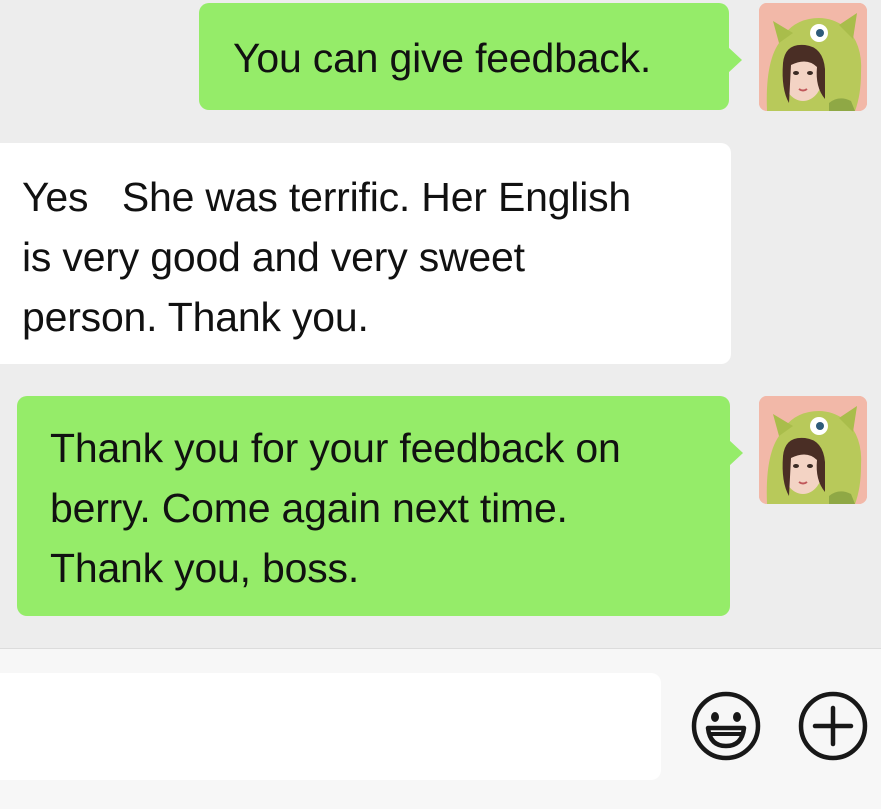 This screenshot has height=809, width=881. Describe the element at coordinates (309, 508) in the screenshot. I see `message-text-line: berry. Come again next time.` at that location.